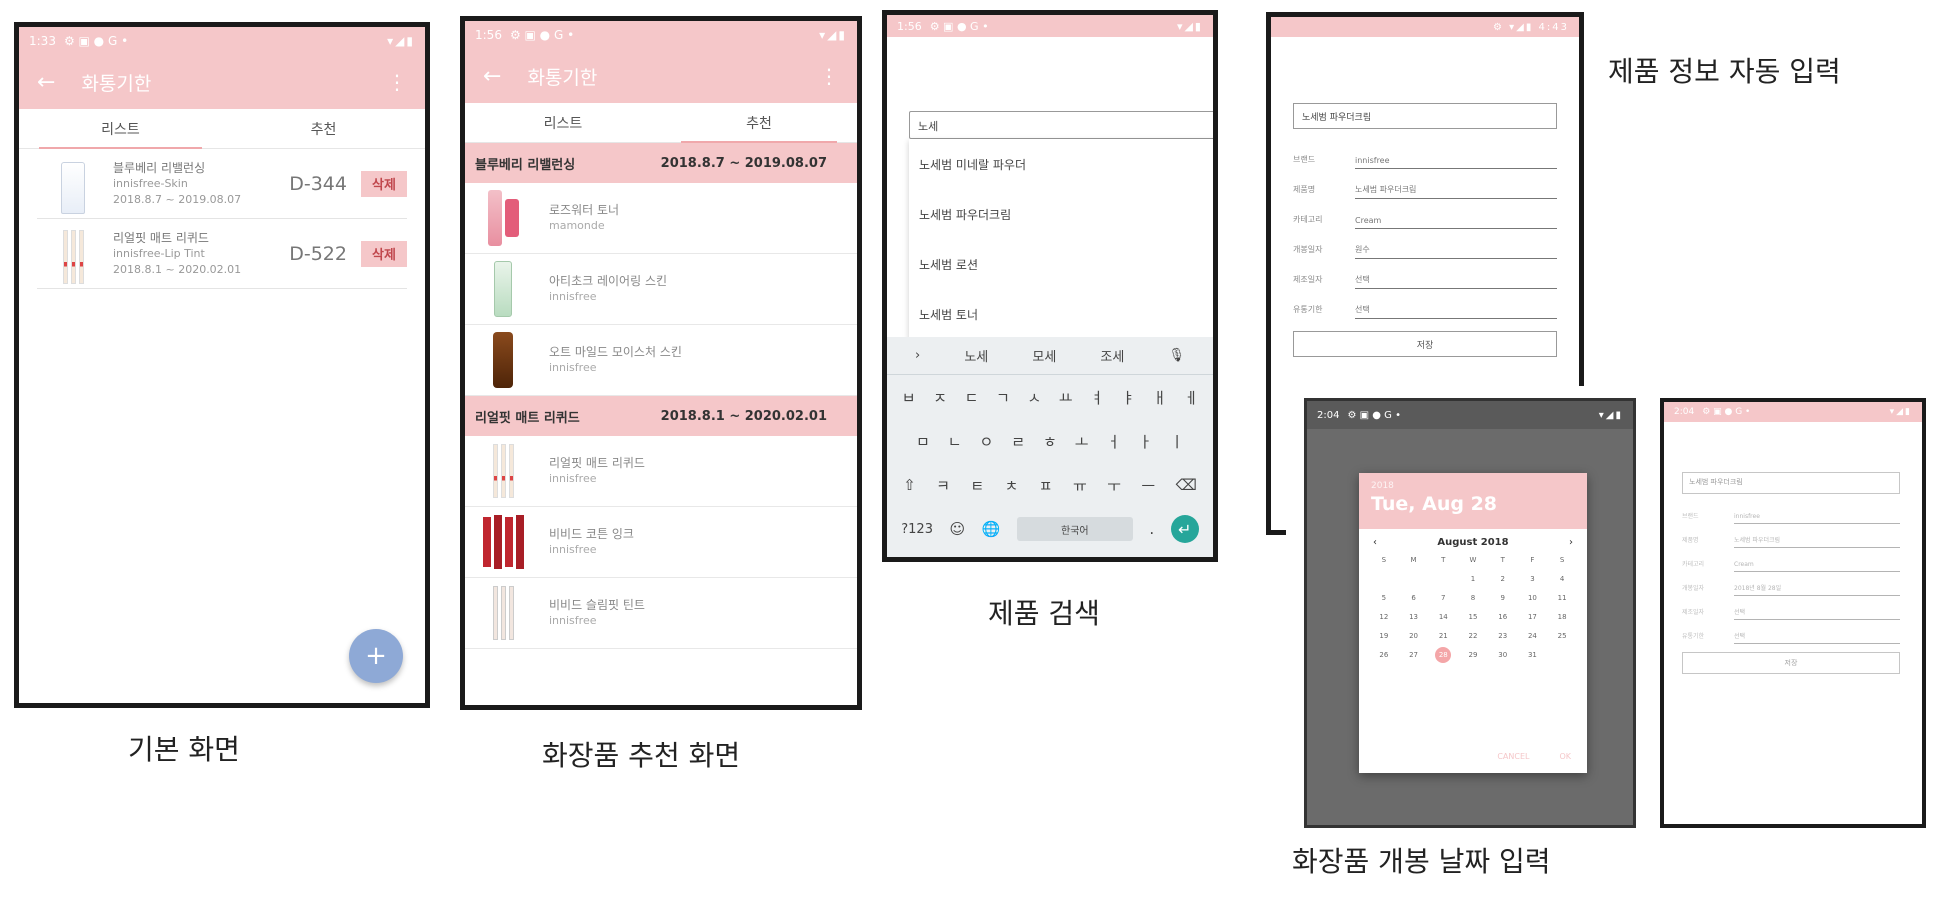 The image size is (1941, 897). I want to click on key: ㅜ, so click(1114, 485).